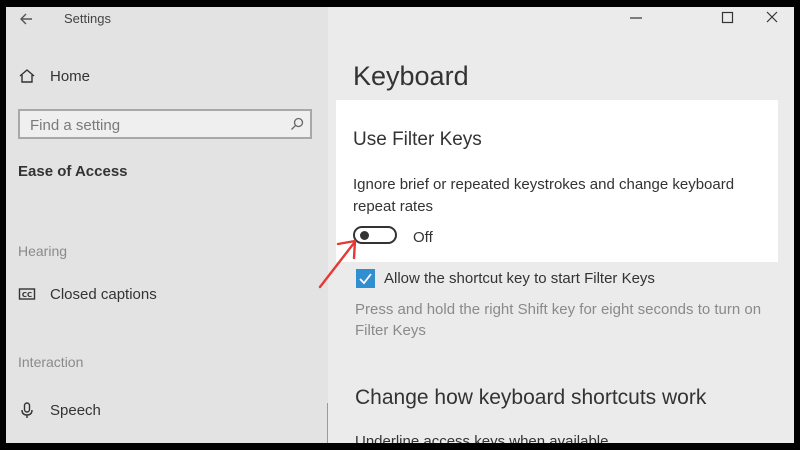 The height and width of the screenshot is (450, 800). I want to click on page-title: Keyboard, so click(411, 76).